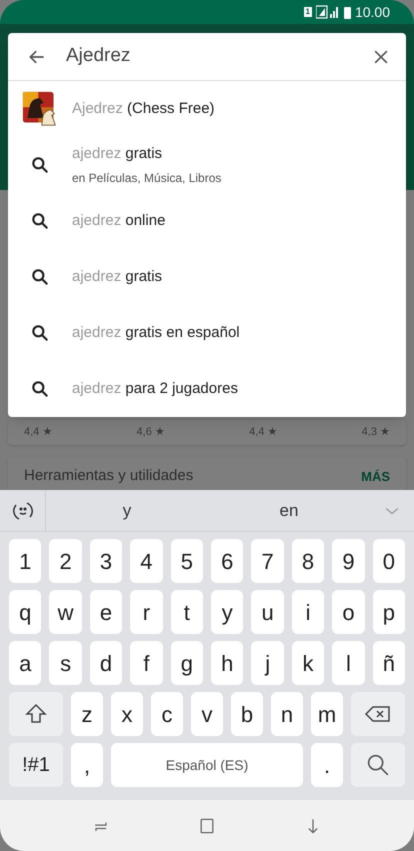 The image size is (414, 851). I want to click on keyboard-key: 0, so click(389, 561).